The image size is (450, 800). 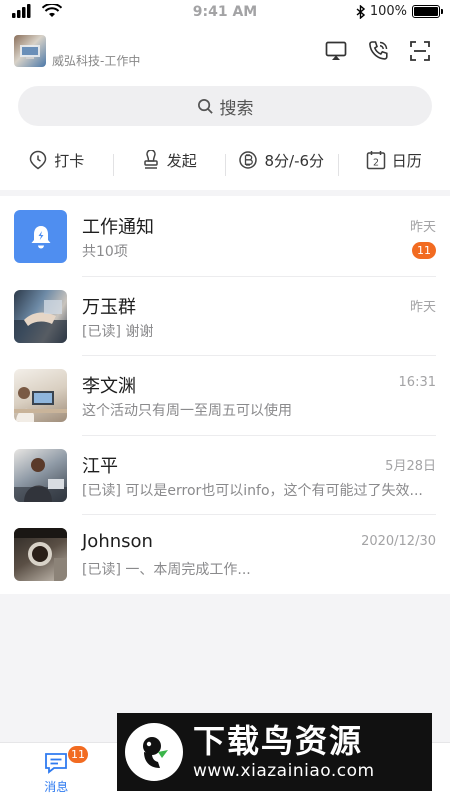 I want to click on watermark-text: 下载鸟资源 www.xiazainiao.com, so click(x=284, y=752).